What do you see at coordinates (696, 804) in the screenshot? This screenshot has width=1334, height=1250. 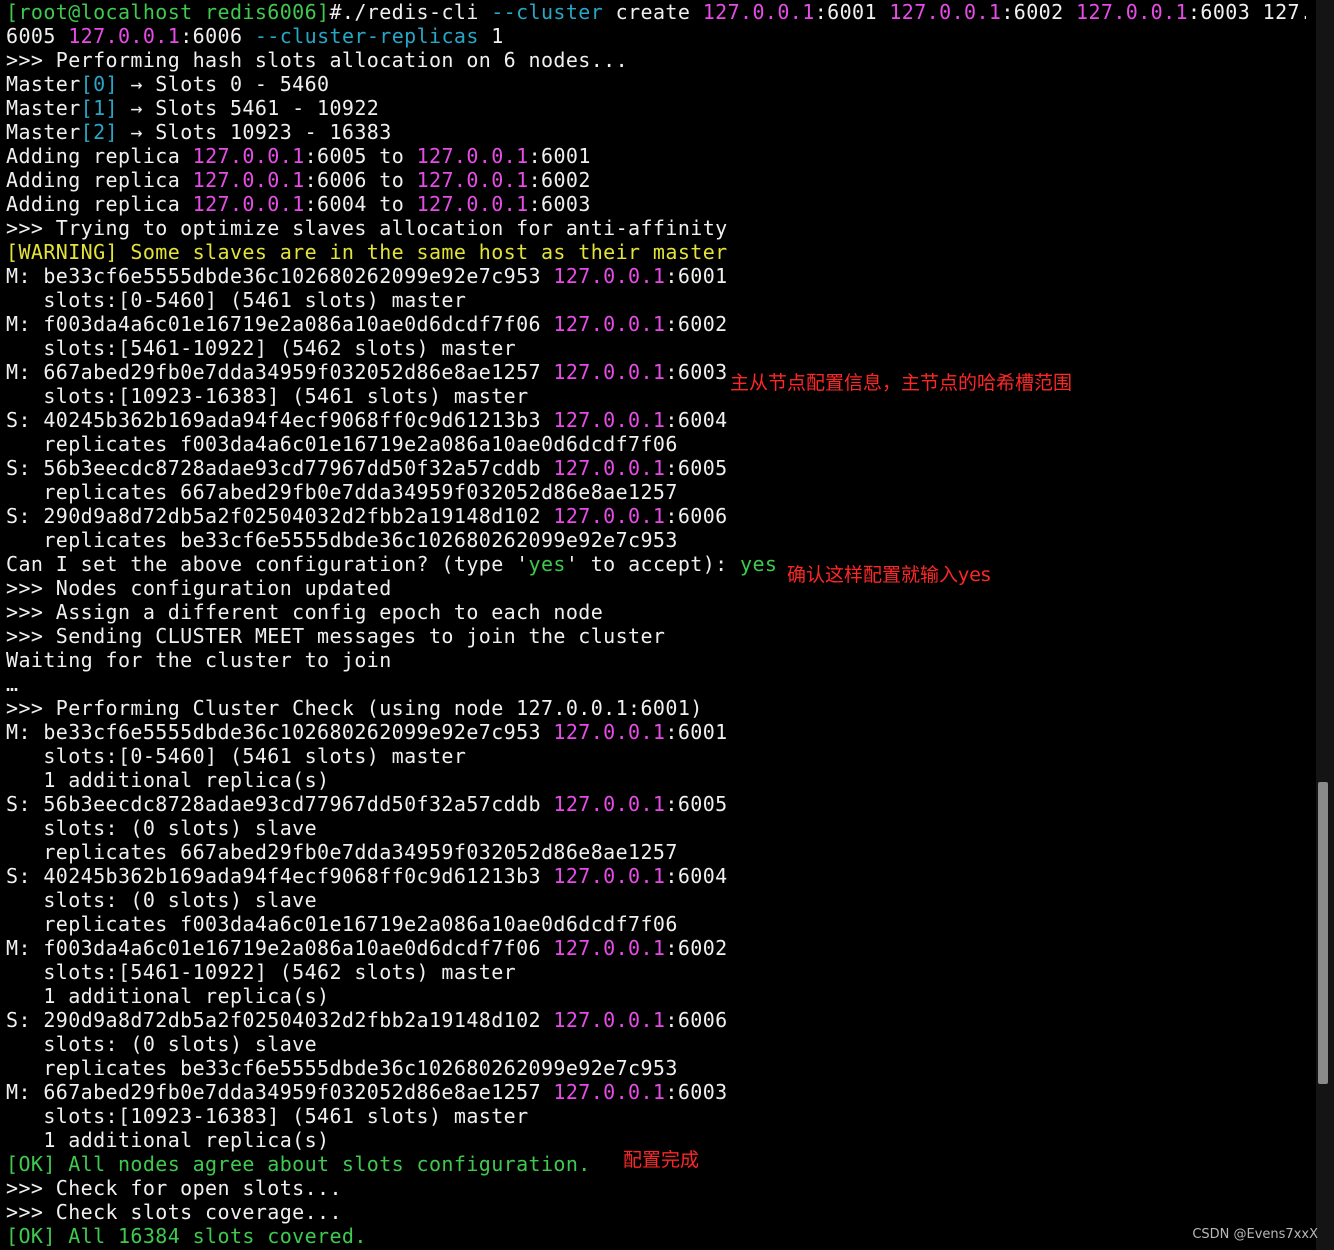 I see `terminal-text-segment: :6005` at bounding box center [696, 804].